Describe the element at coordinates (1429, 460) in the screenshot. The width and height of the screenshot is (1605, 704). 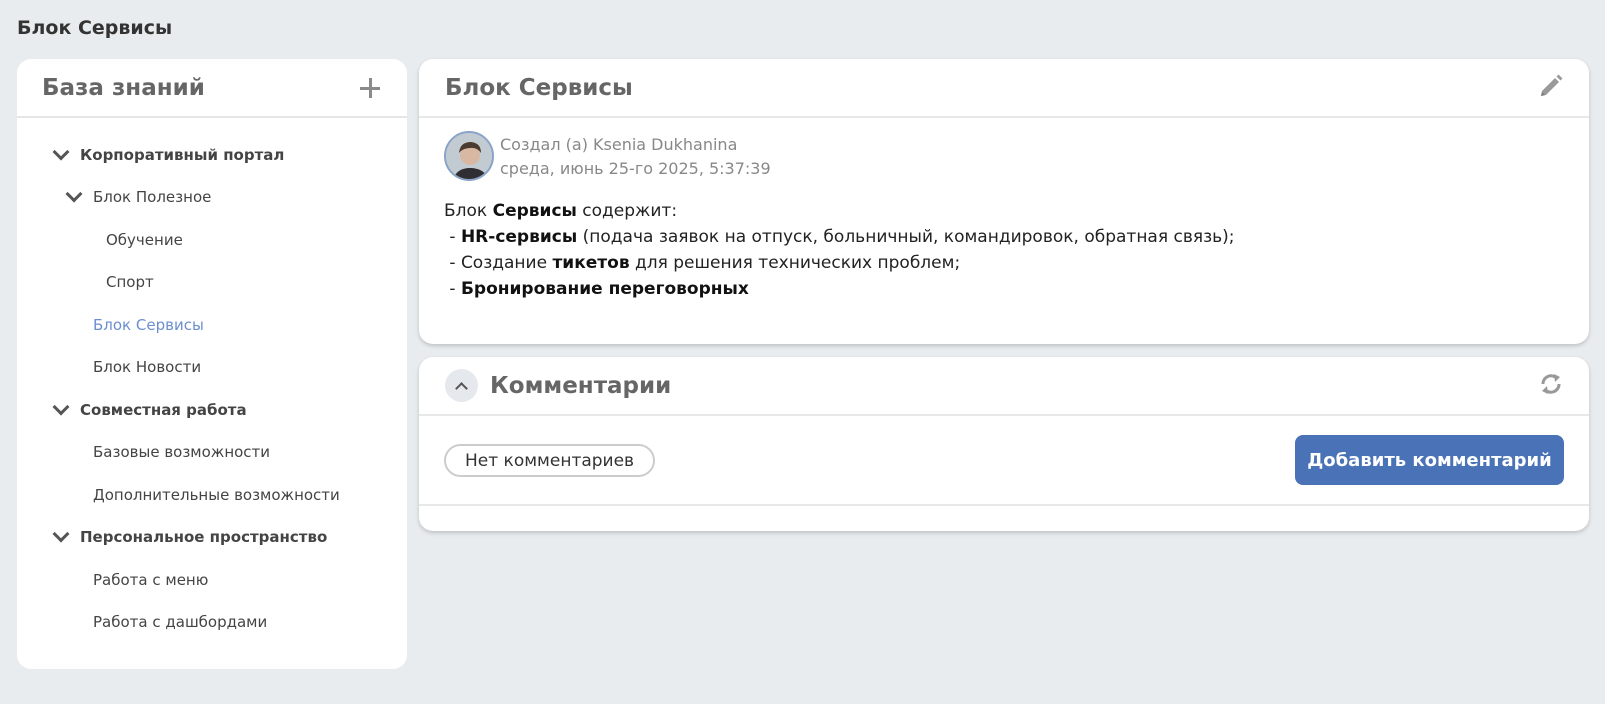
I see `add-comment-button: Добавить комментарий` at that location.